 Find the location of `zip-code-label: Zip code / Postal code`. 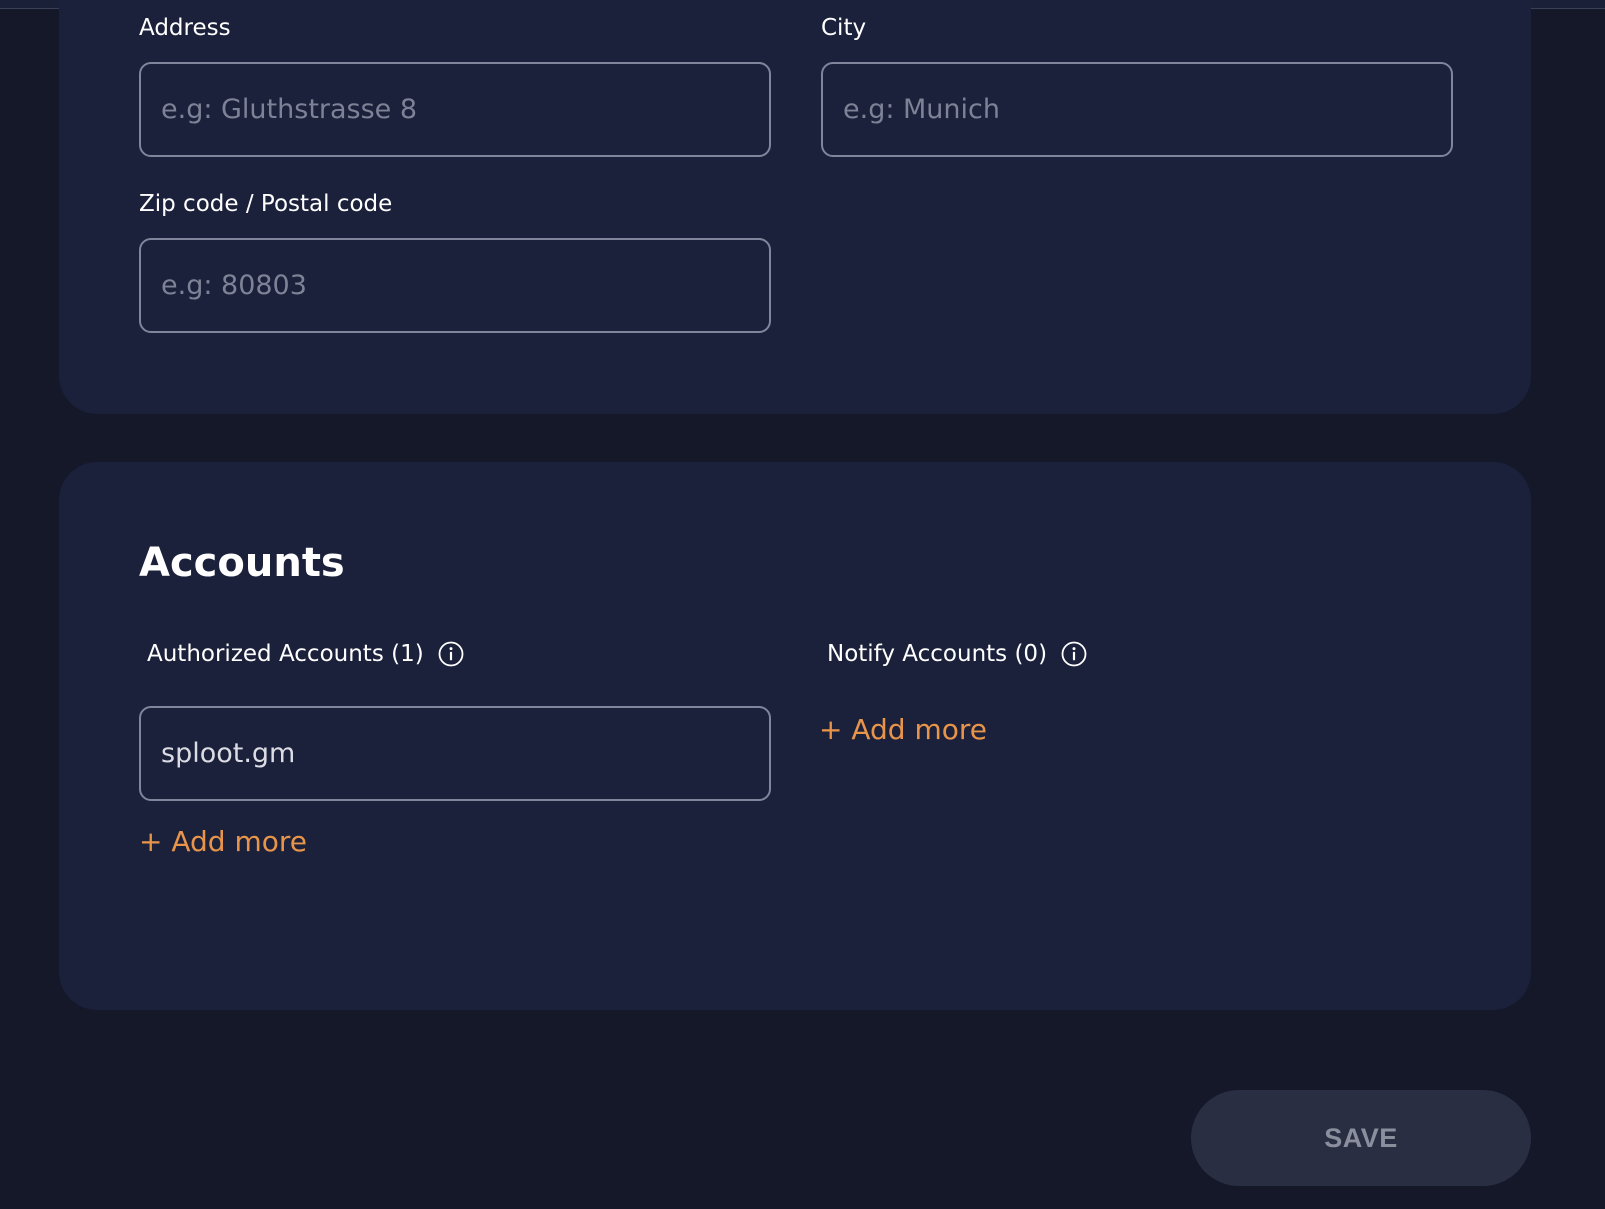

zip-code-label: Zip code / Postal code is located at coordinates (266, 204).